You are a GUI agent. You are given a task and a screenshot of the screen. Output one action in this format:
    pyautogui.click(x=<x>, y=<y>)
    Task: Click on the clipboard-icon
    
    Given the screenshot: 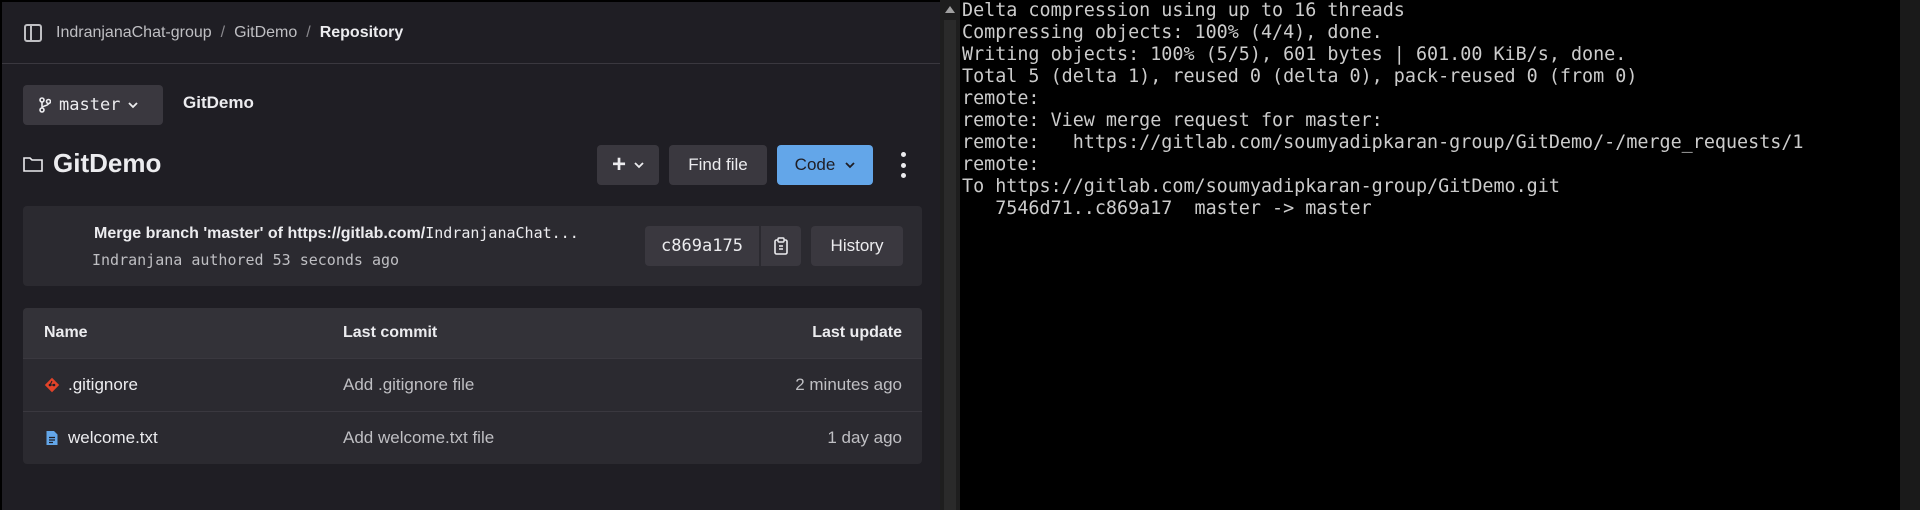 What is the action you would take?
    pyautogui.click(x=781, y=246)
    